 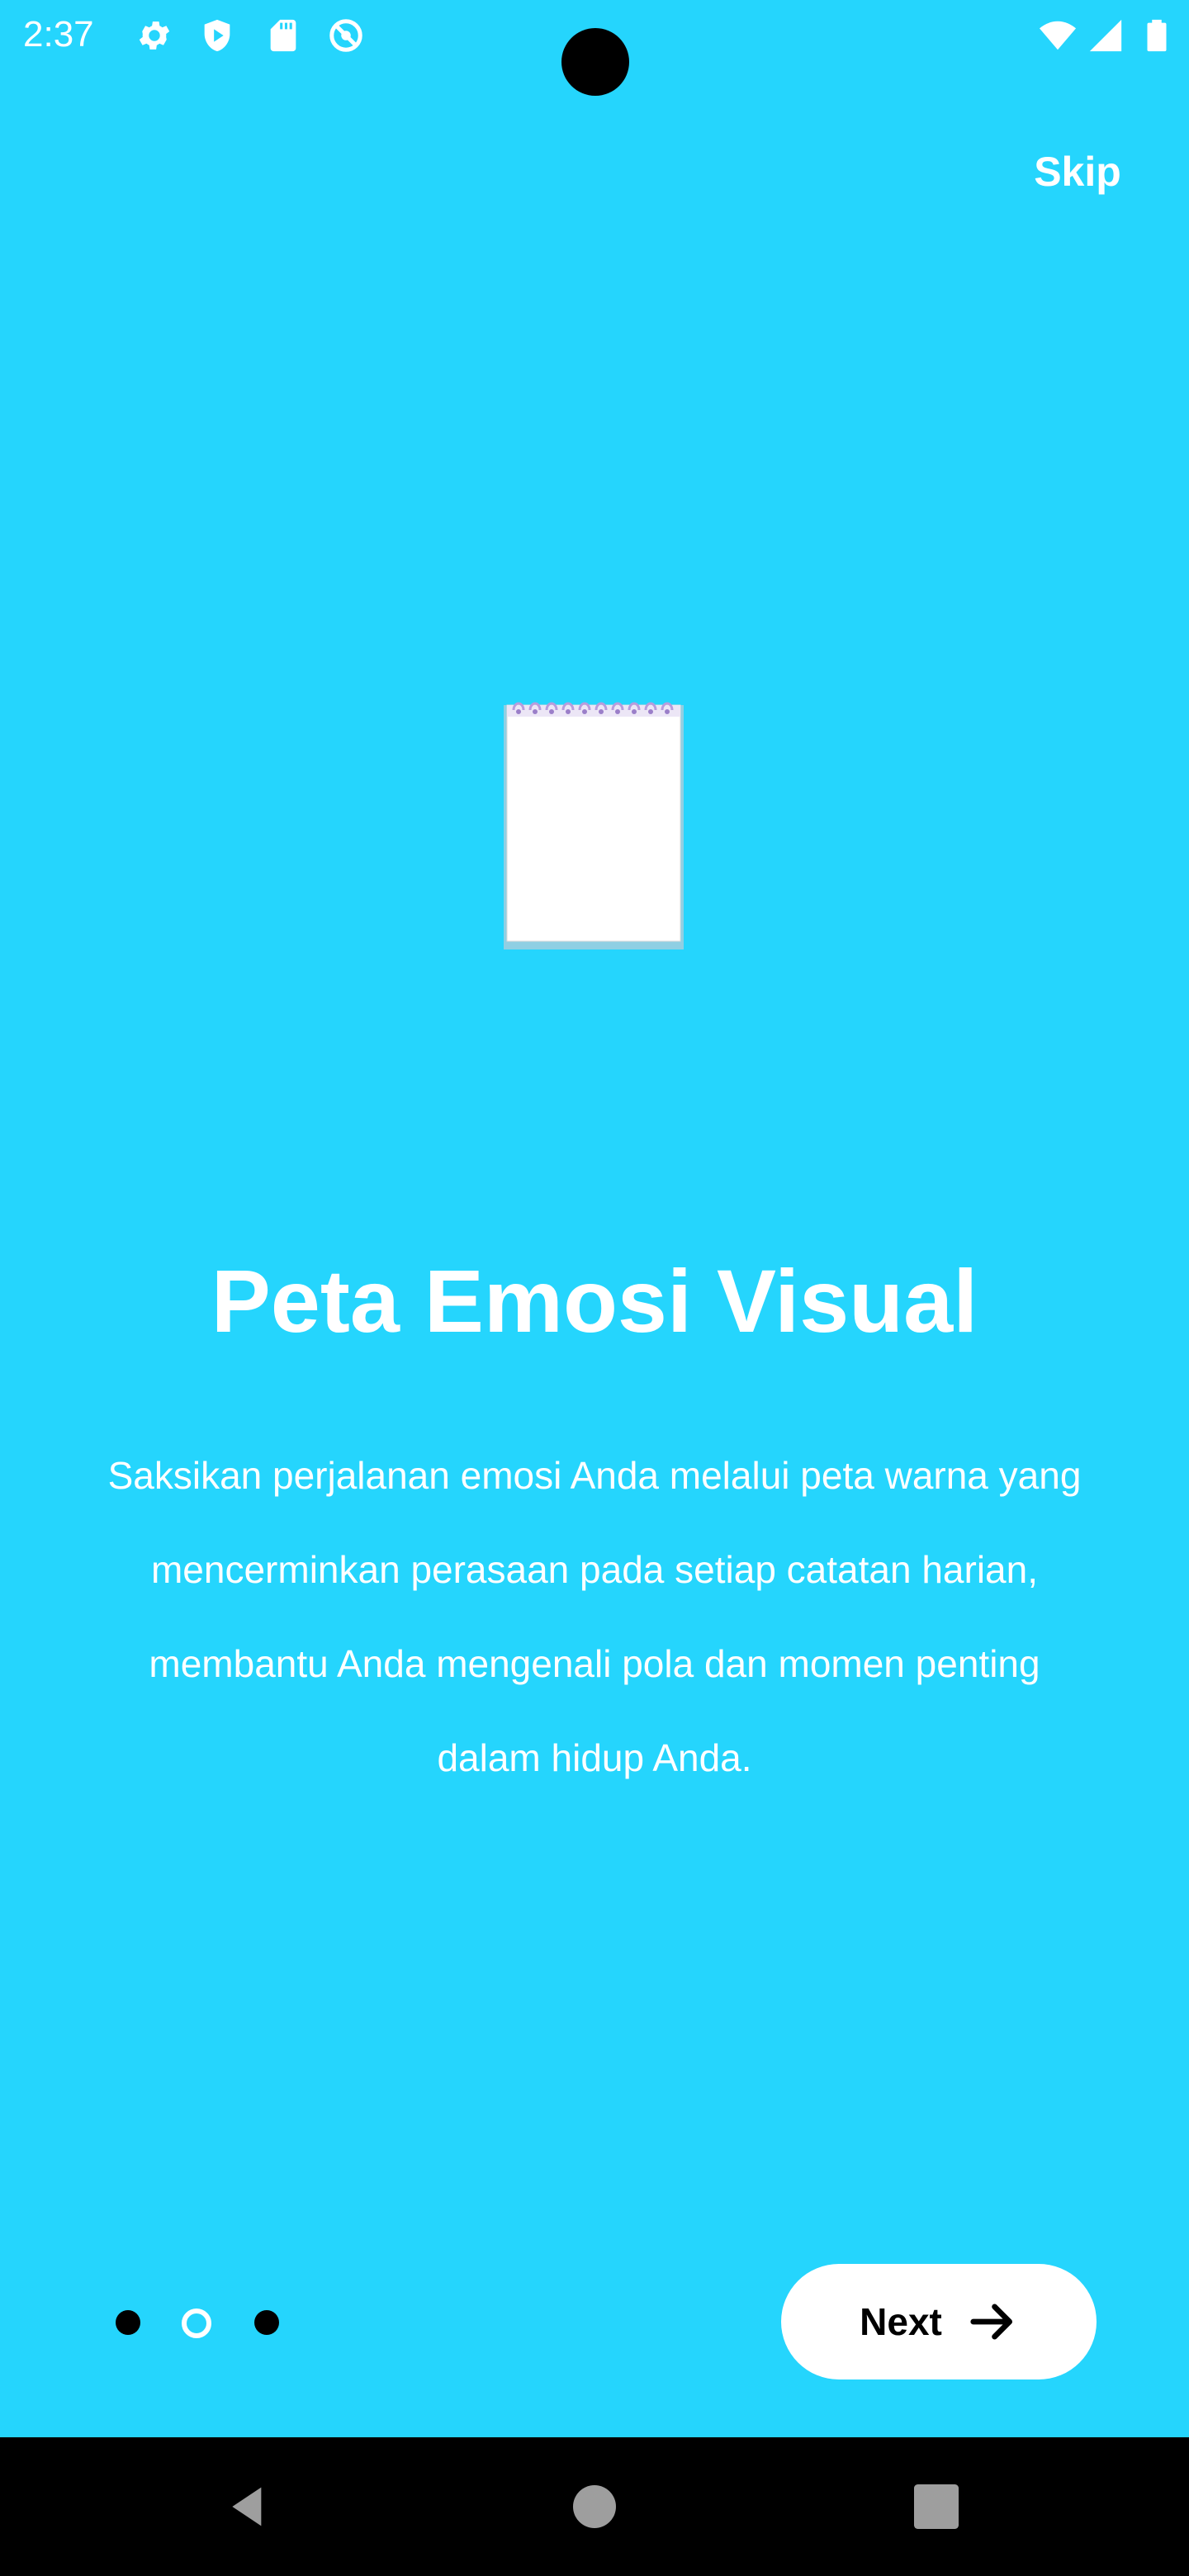 I want to click on notepad-icon, so click(x=594, y=825).